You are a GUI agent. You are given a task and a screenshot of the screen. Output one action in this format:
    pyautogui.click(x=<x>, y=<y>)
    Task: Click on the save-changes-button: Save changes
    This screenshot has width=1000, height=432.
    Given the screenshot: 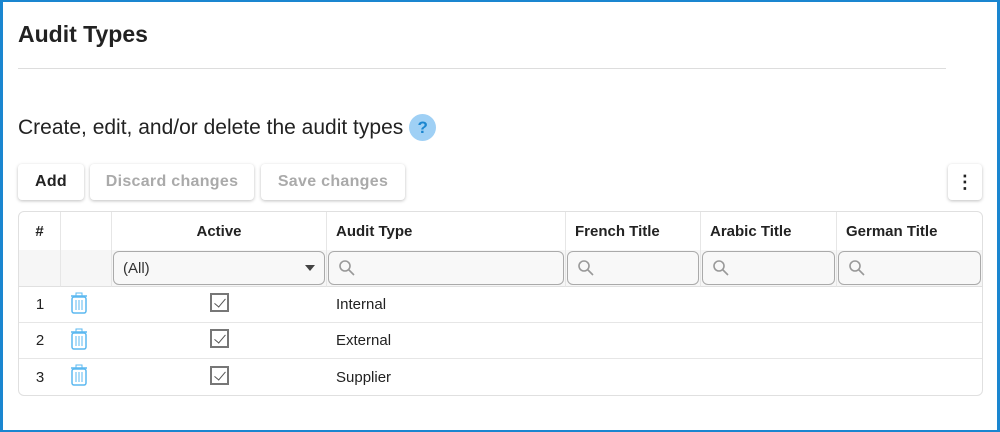 What is the action you would take?
    pyautogui.click(x=333, y=182)
    